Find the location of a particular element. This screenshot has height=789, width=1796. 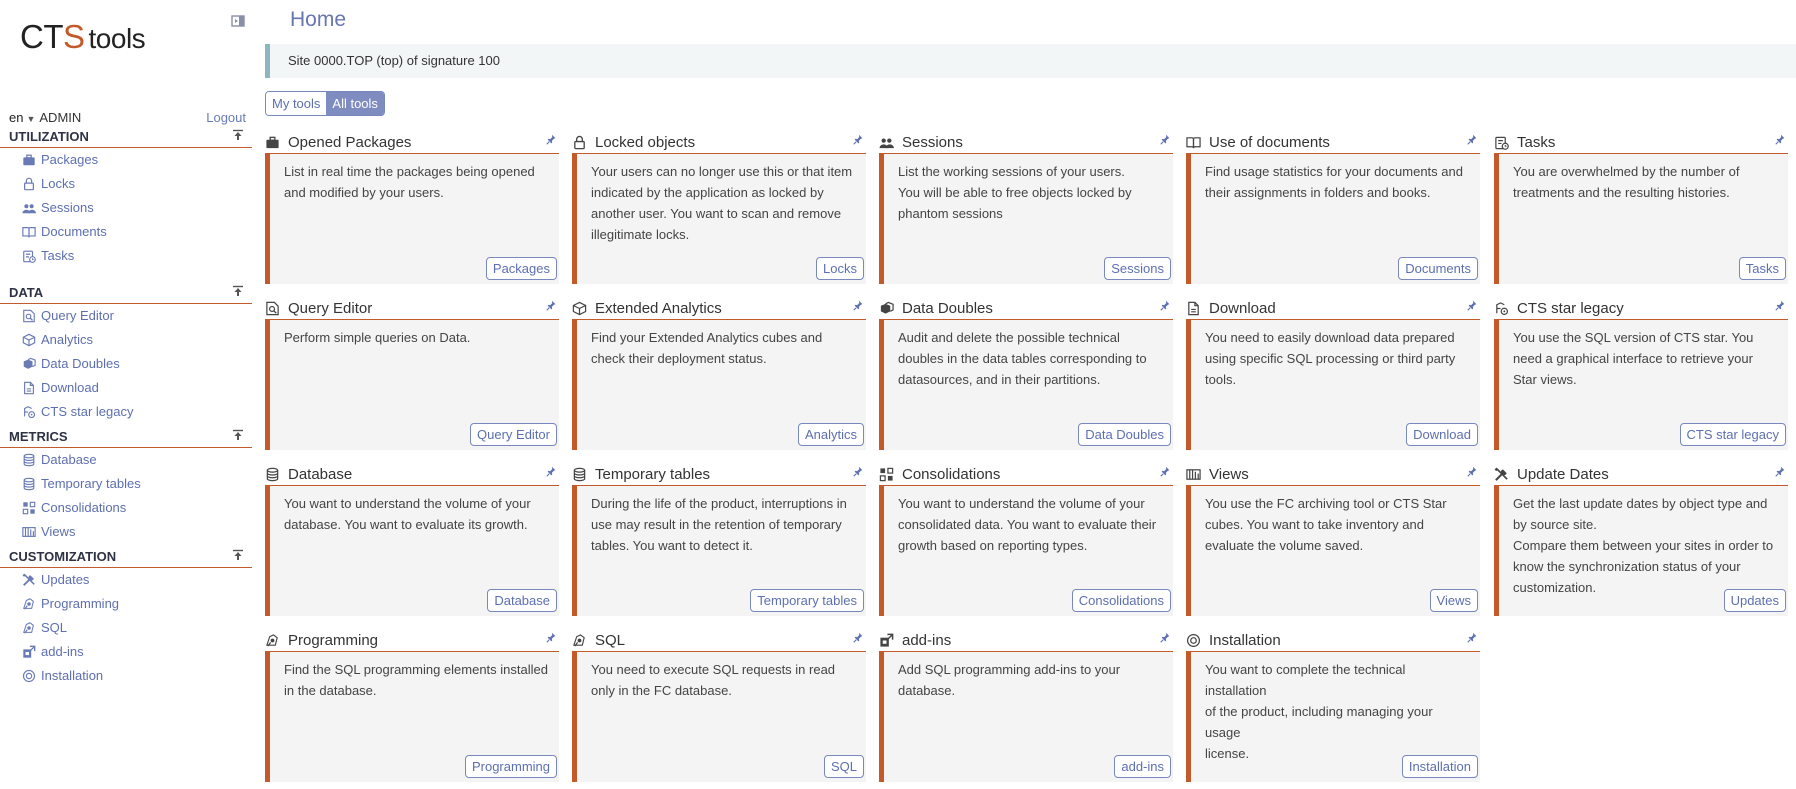

sidebar-item-label: Updates is located at coordinates (65, 579).